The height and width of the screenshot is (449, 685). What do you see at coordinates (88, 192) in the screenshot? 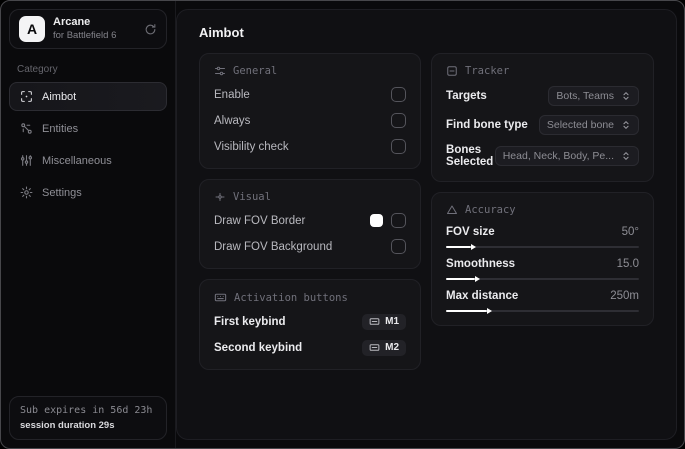
I see `sidebar-item-settings: Settings` at bounding box center [88, 192].